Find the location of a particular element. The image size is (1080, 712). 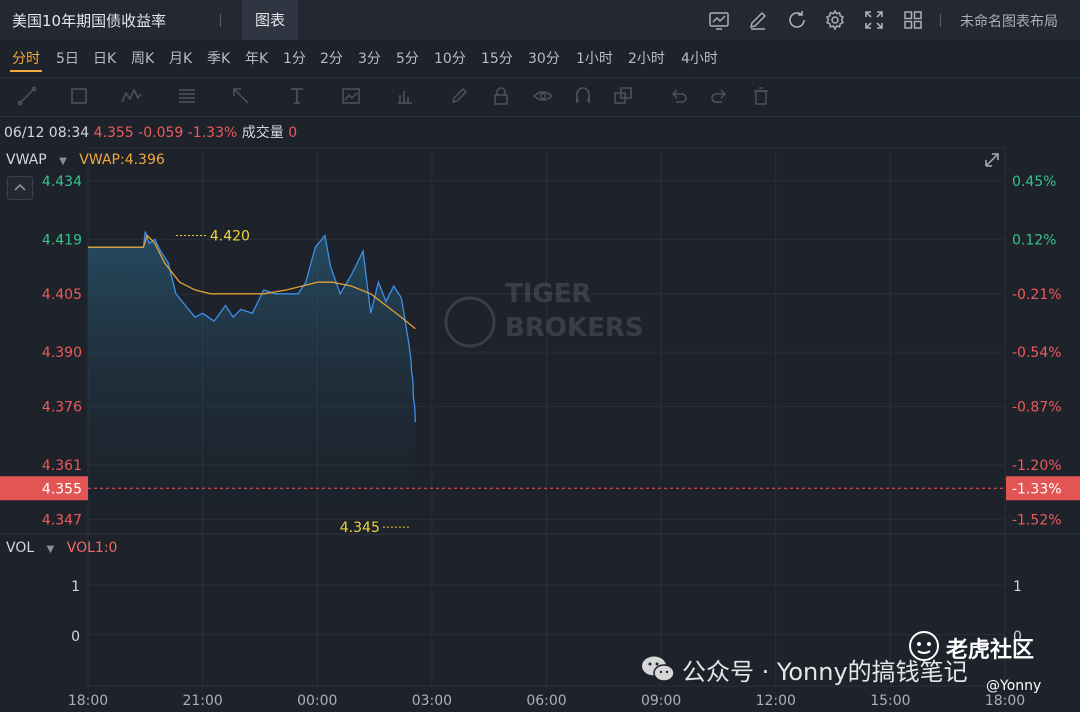

collapse-panel-button is located at coordinates (20, 188).